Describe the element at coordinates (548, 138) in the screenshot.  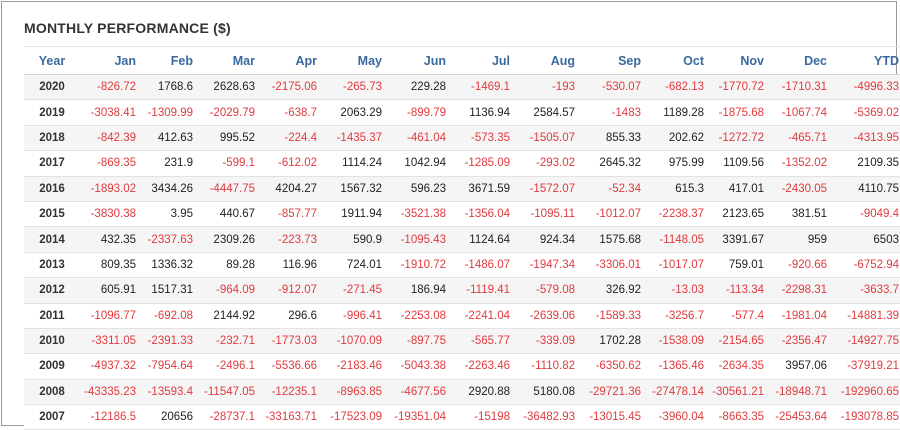
I see `value-cell-aug: -1505.07` at that location.